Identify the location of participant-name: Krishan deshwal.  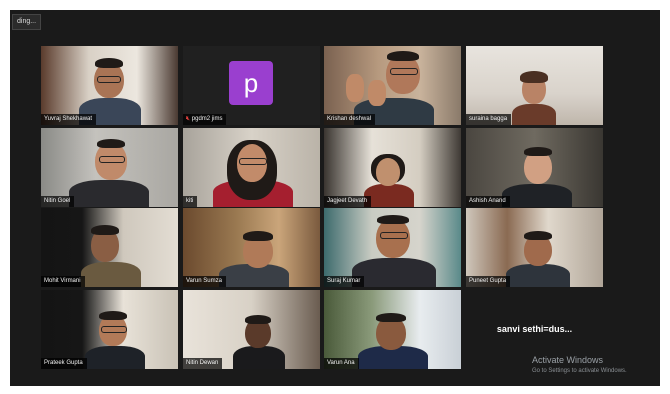
(350, 119).